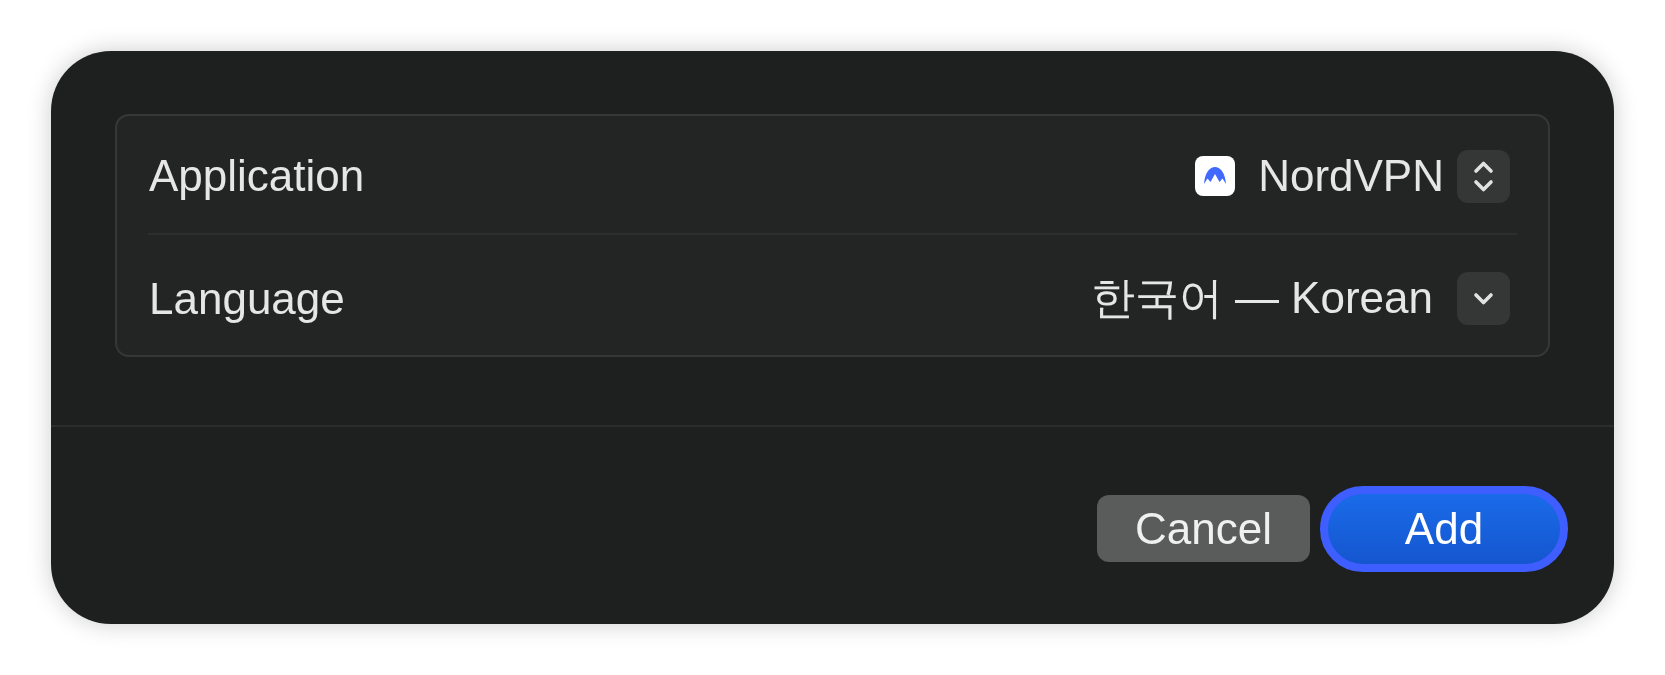 Image resolution: width=1665 pixels, height=675 pixels. Describe the element at coordinates (247, 298) in the screenshot. I see `row-label: Language` at that location.